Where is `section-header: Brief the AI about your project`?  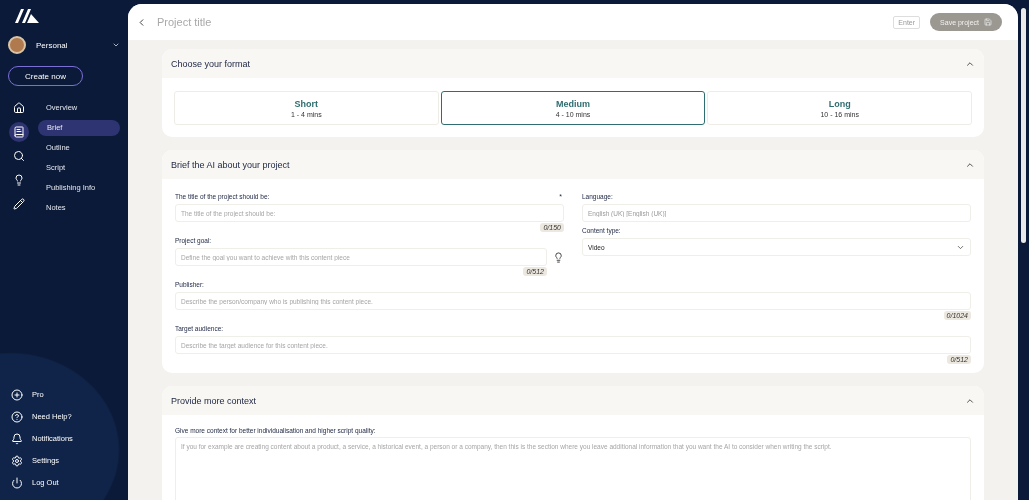 section-header: Brief the AI about your project is located at coordinates (573, 164).